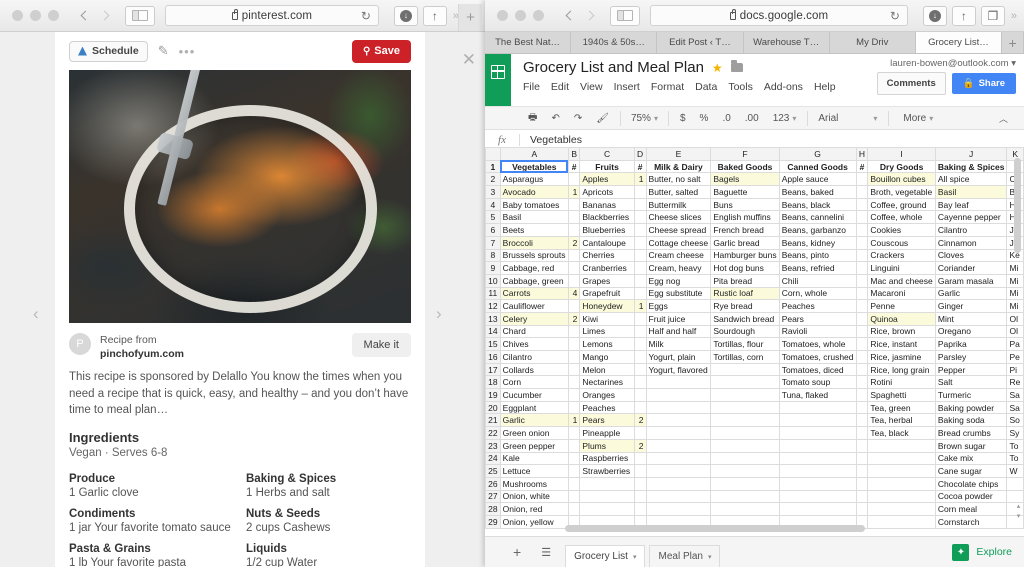 The height and width of the screenshot is (567, 1024). Describe the element at coordinates (534, 306) in the screenshot. I see `grid-cell: Cauliflower` at that location.